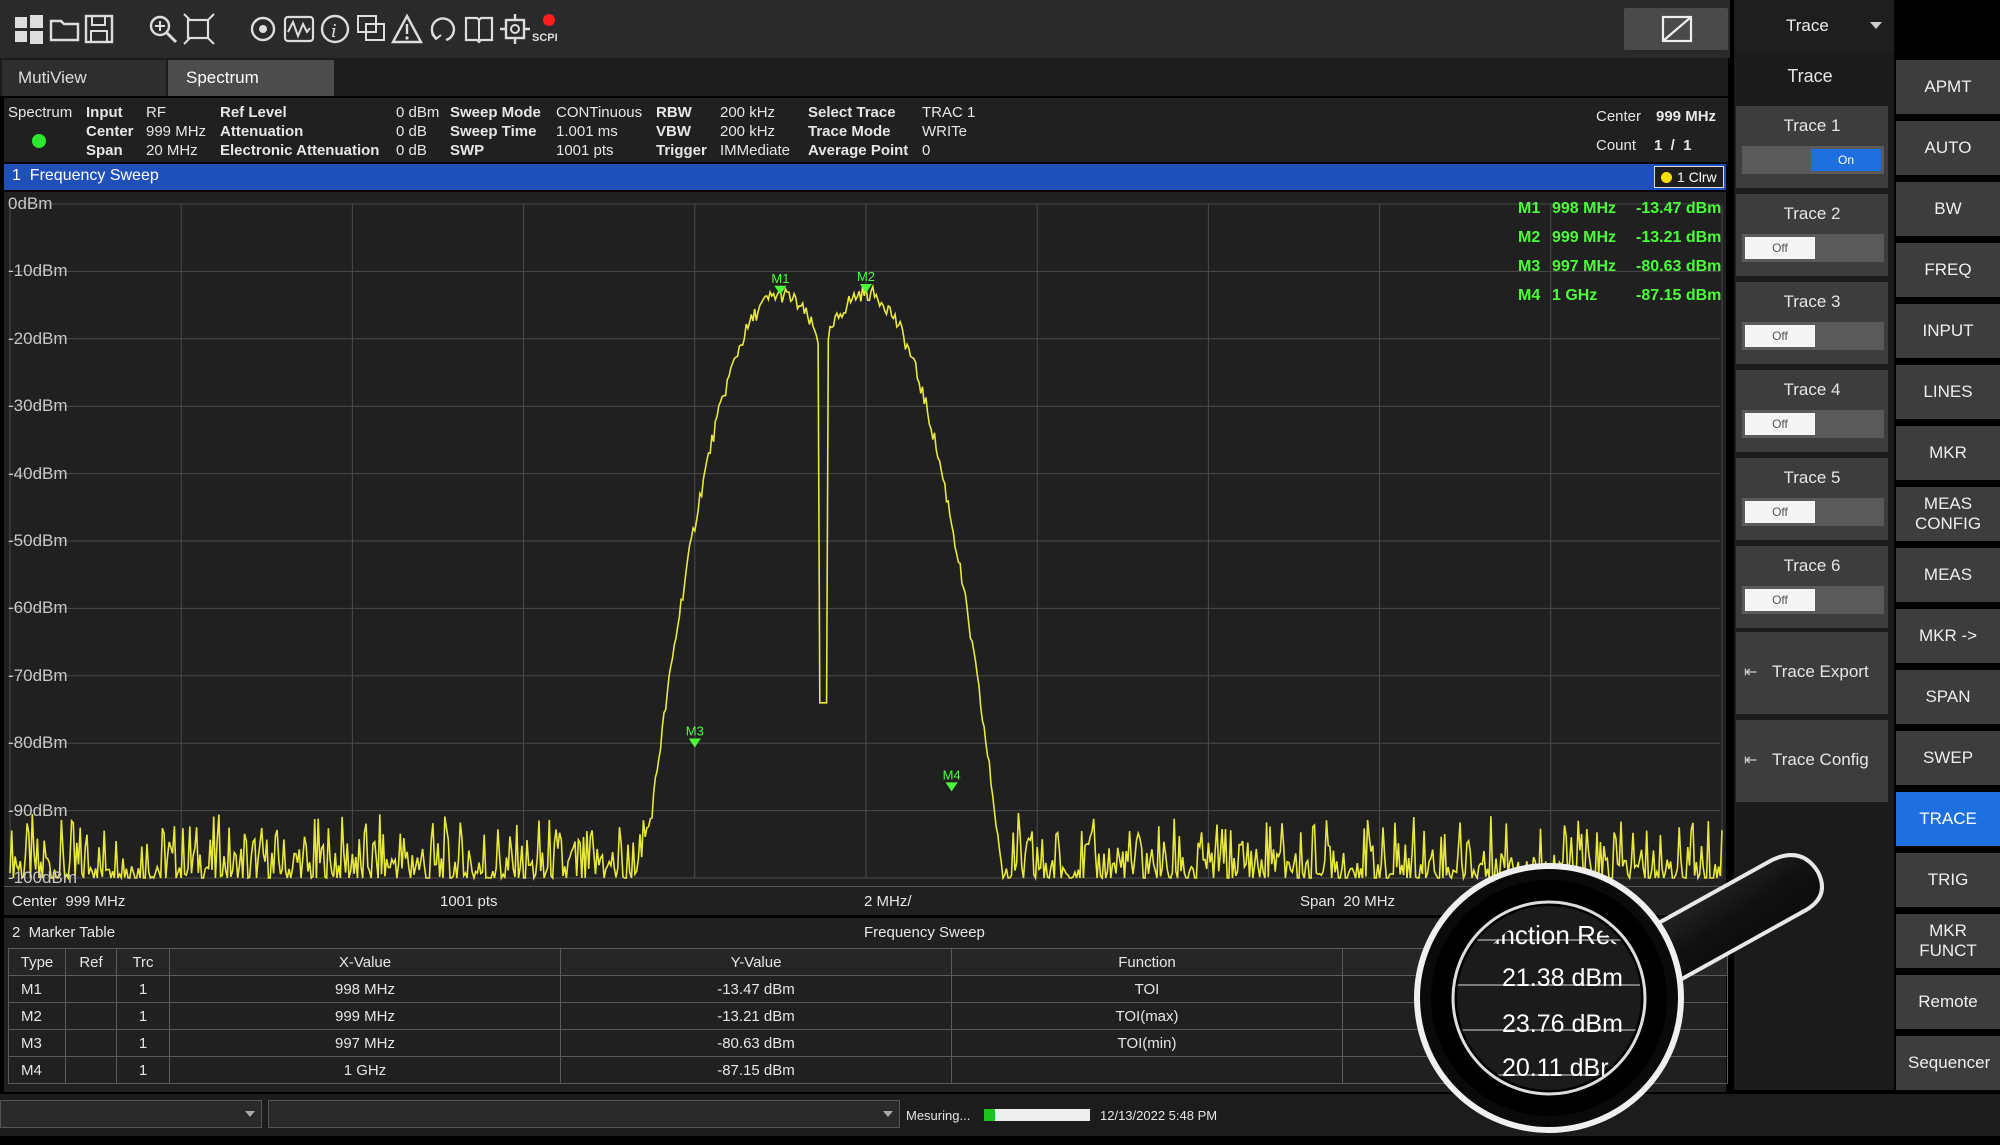 This screenshot has width=2000, height=1145. Describe the element at coordinates (1812, 301) in the screenshot. I see `trace-label: Trace 3` at that location.